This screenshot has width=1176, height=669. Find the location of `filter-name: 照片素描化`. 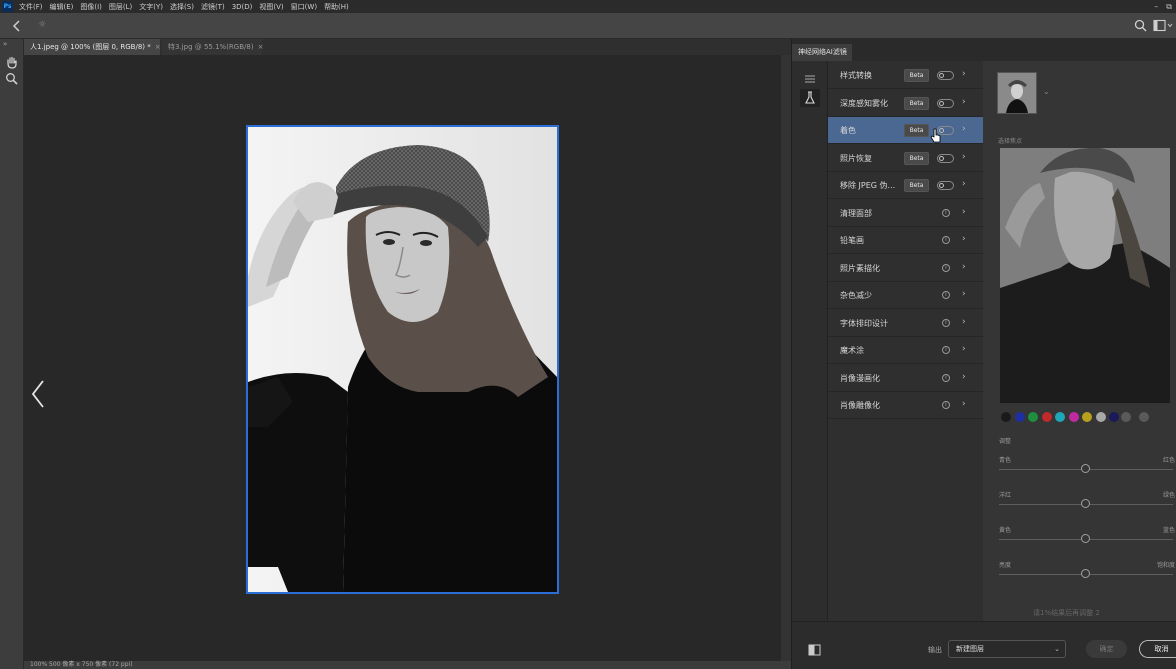

filter-name: 照片素描化 is located at coordinates (860, 268).